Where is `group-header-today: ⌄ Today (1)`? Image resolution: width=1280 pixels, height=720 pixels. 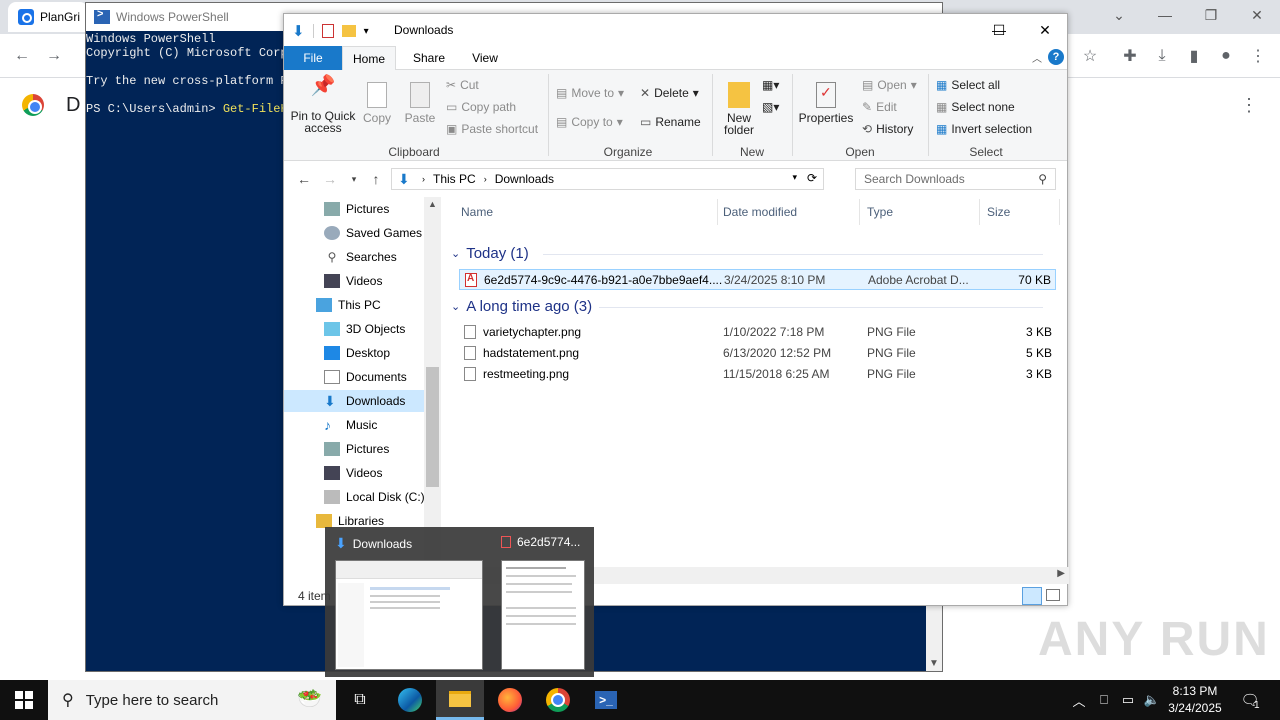
group-header-today: ⌄ Today (1) is located at coordinates (747, 253).